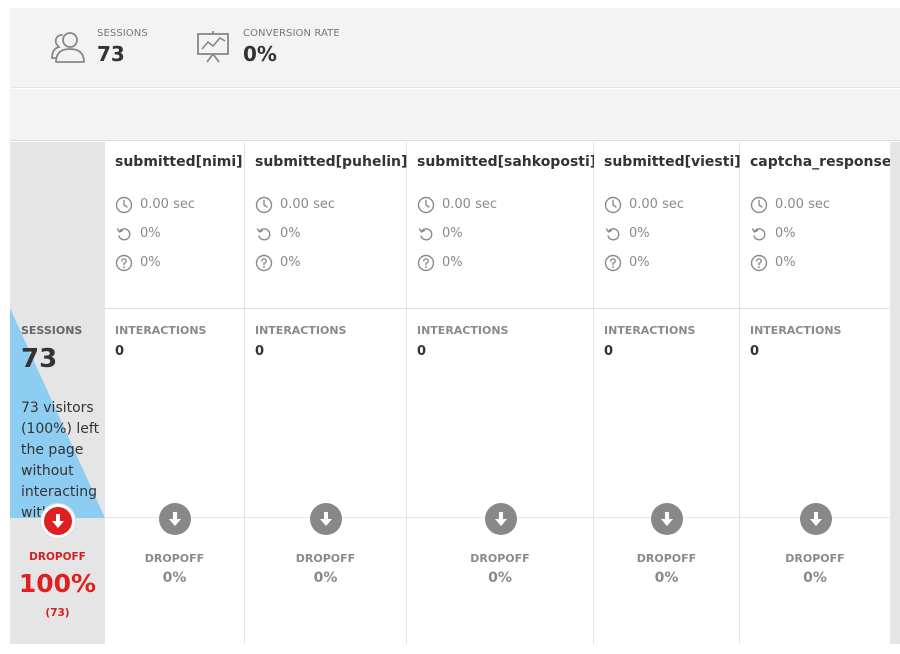 The image size is (900, 654). What do you see at coordinates (895, 393) in the screenshot?
I see `right-edge` at bounding box center [895, 393].